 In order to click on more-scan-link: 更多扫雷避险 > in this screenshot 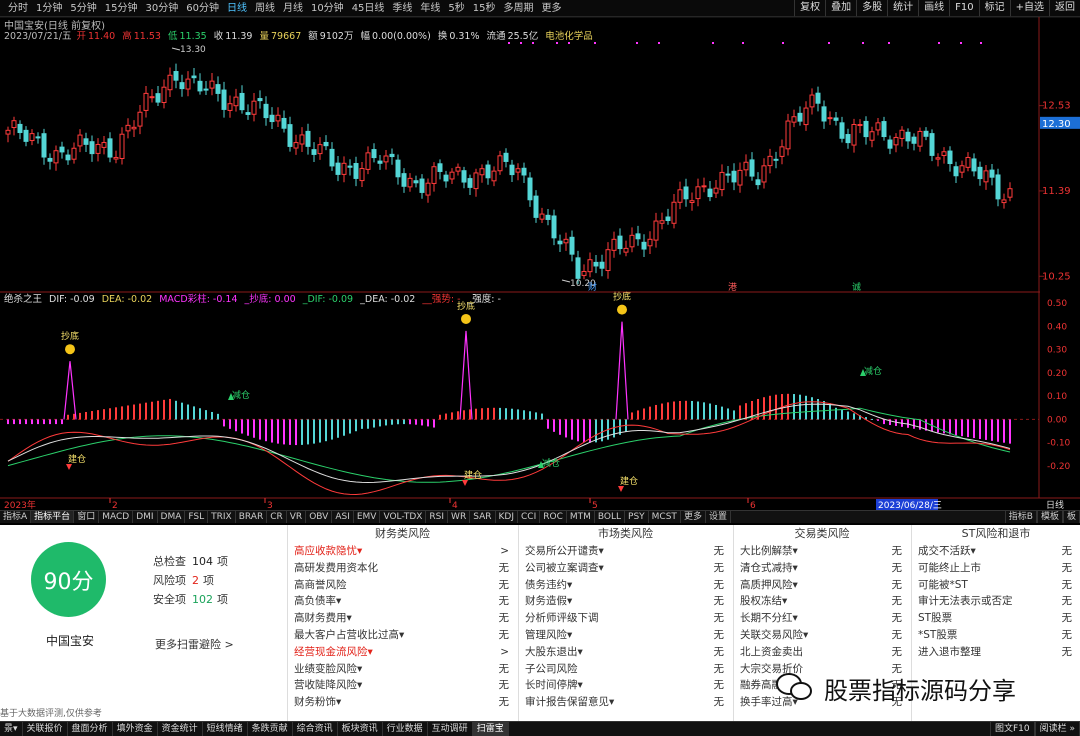, I will do `click(194, 644)`.